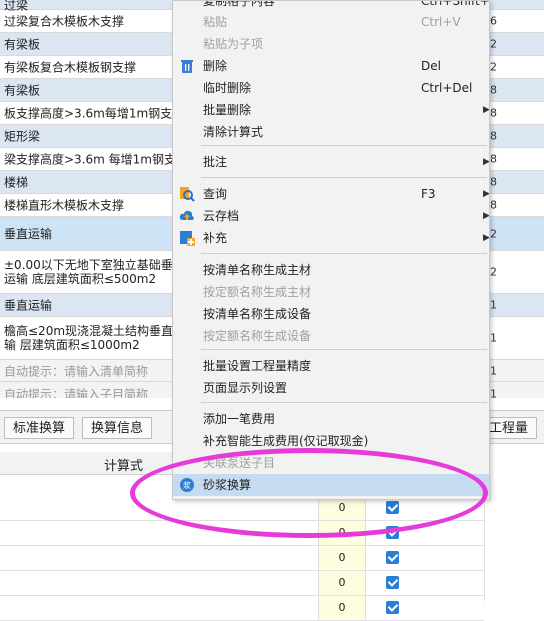 This screenshot has width=544, height=621. What do you see at coordinates (331, 110) in the screenshot?
I see `menu-item-batch-delete: 批量删除 ▶` at bounding box center [331, 110].